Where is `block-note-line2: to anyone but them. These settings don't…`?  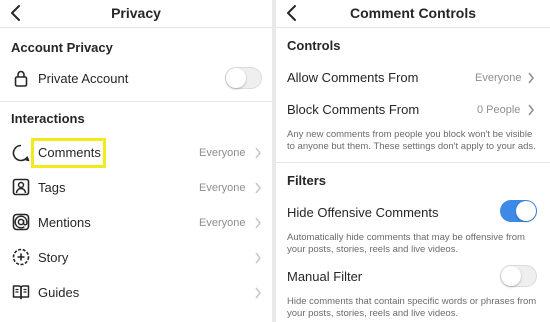
block-note-line2: to anyone but them. These settings don't… is located at coordinates (411, 146).